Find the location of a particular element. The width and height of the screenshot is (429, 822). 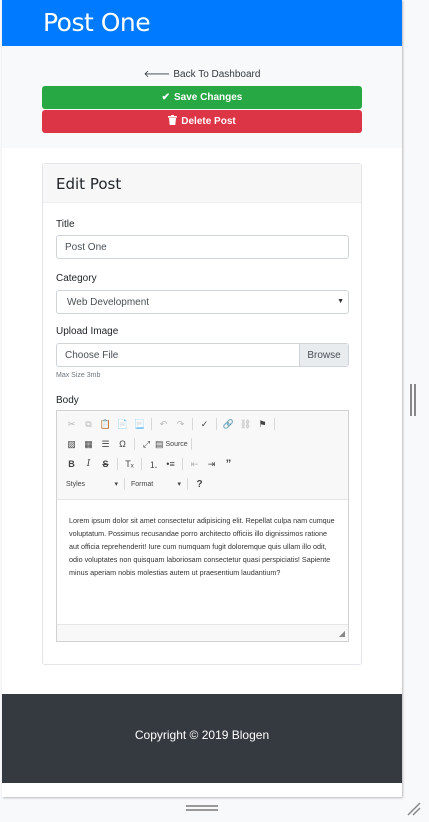

save-changes-button: ✔ Save Changes is located at coordinates (202, 97).